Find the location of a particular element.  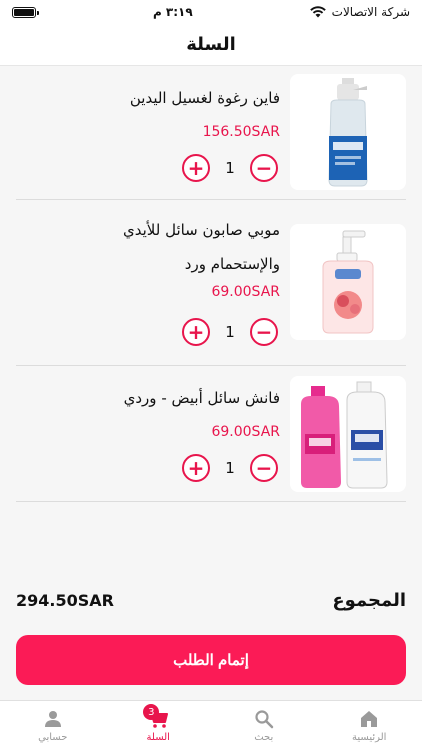

tab-home: الرئيسية is located at coordinates (369, 725).